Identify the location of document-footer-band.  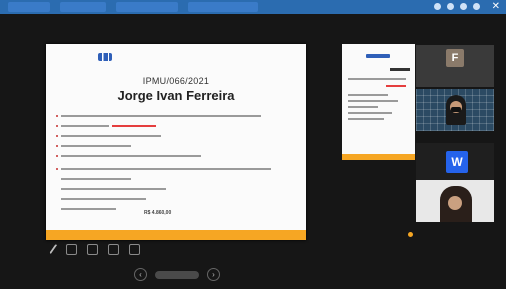
(176, 235).